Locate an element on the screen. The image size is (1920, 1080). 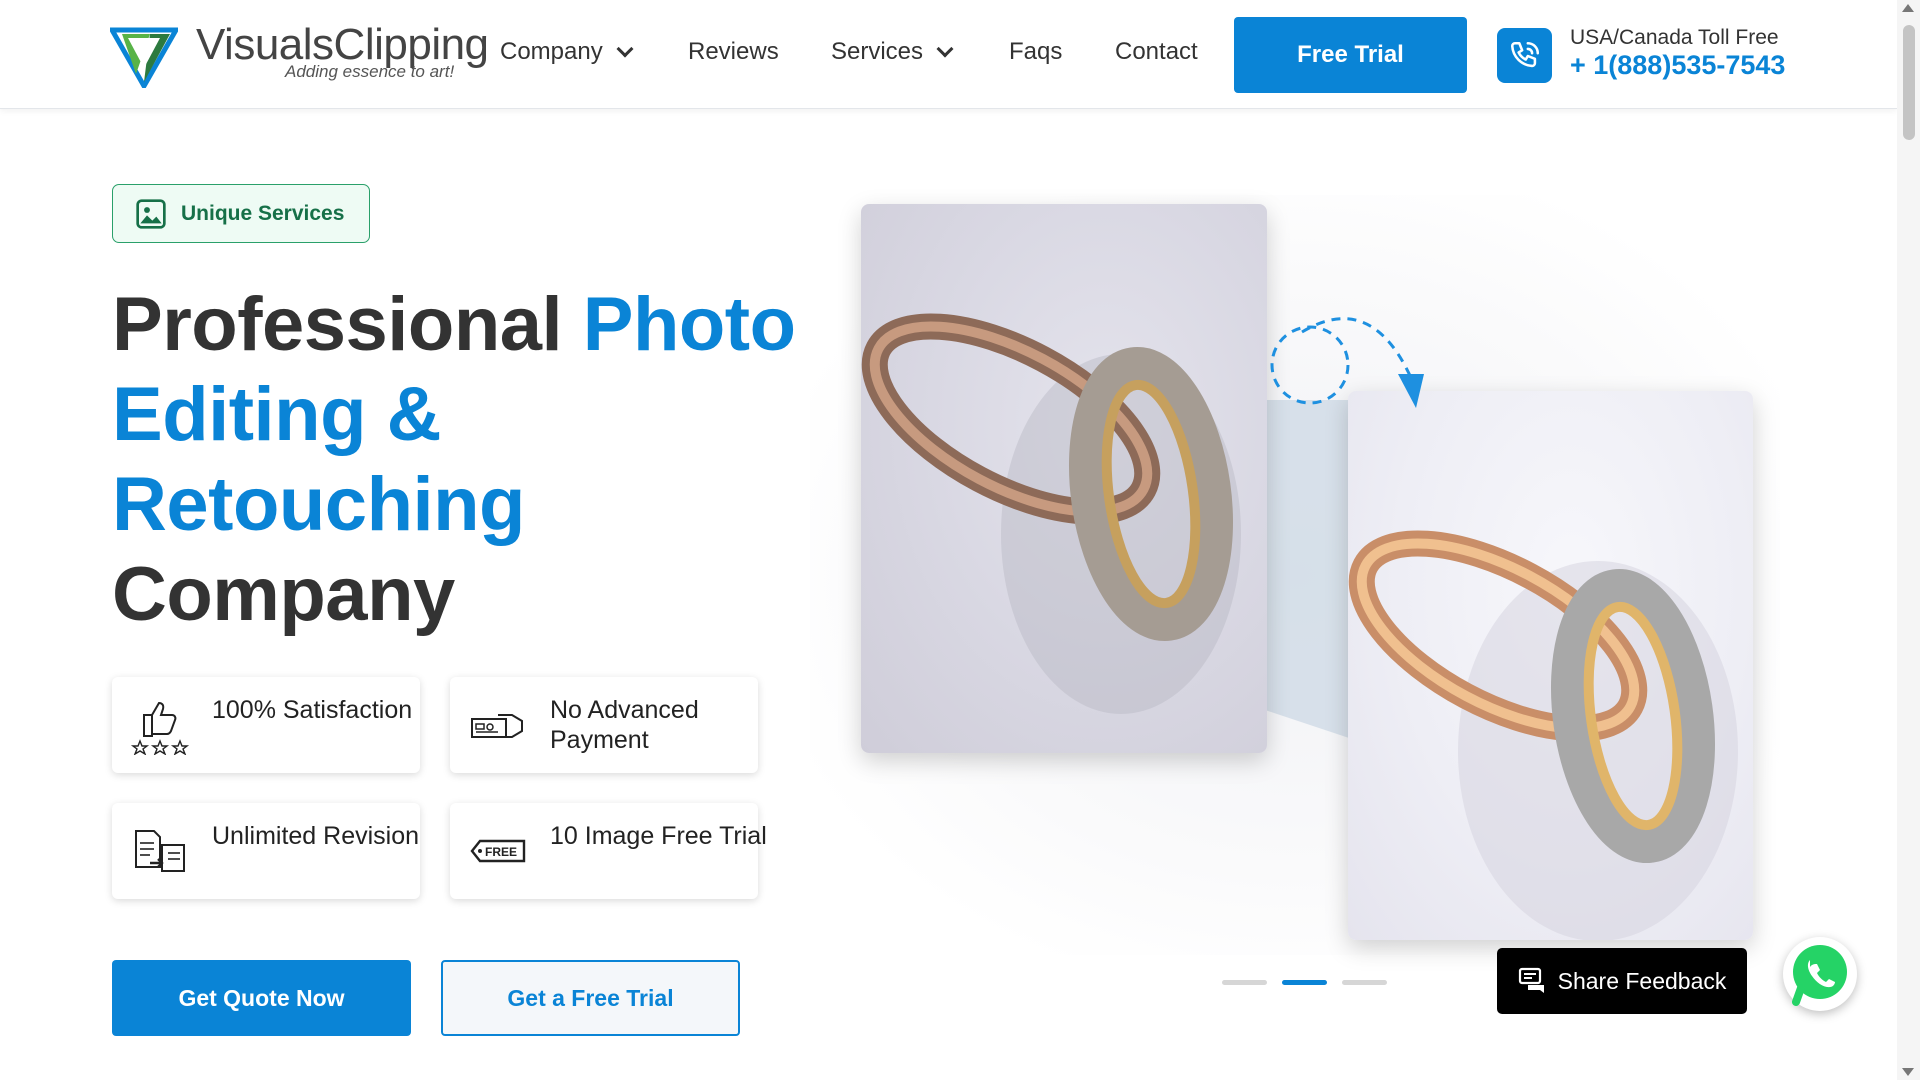
headline-highlight: Retouching is located at coordinates (318, 504).